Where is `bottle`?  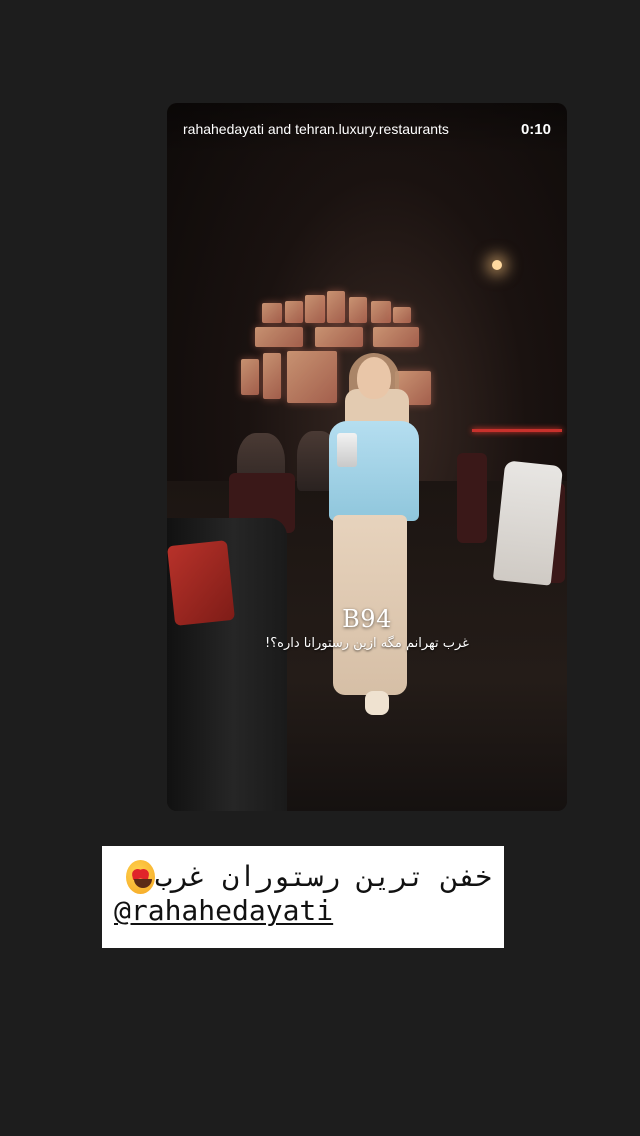 bottle is located at coordinates (347, 450).